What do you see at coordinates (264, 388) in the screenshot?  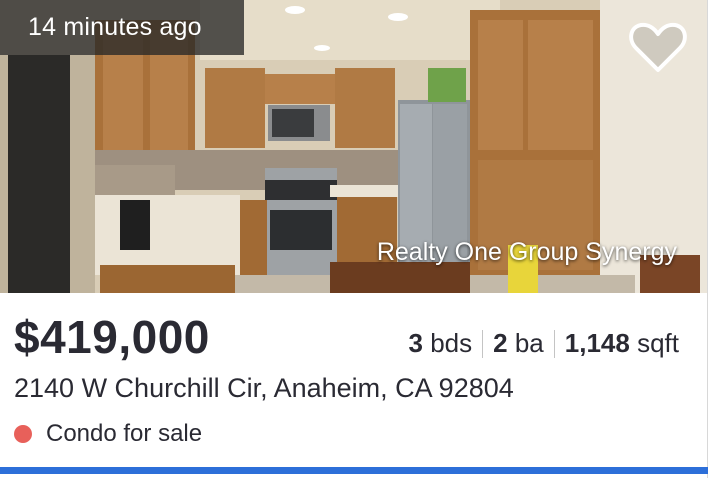 I see `listing-address: 2140 W Churchill Cir, Anaheim, CA 92804` at bounding box center [264, 388].